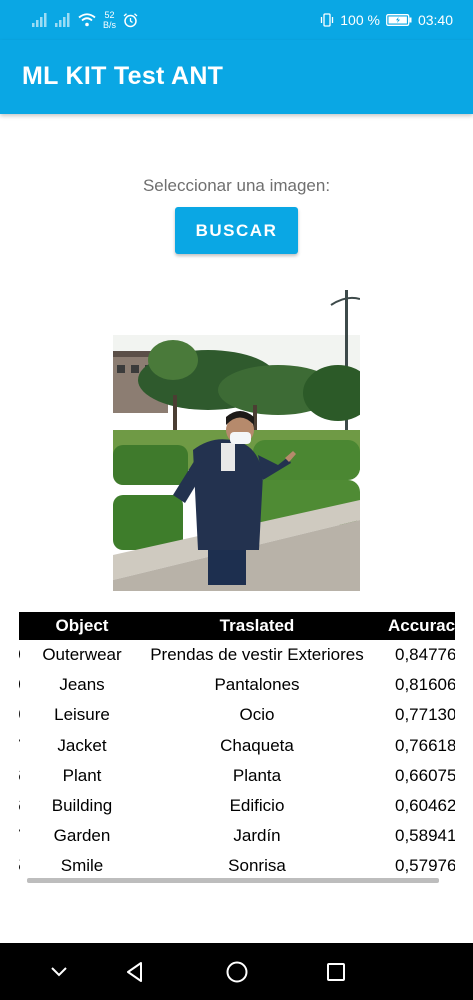 The image size is (473, 1000). I want to click on header-accuracy: Accurac, so click(421, 625).